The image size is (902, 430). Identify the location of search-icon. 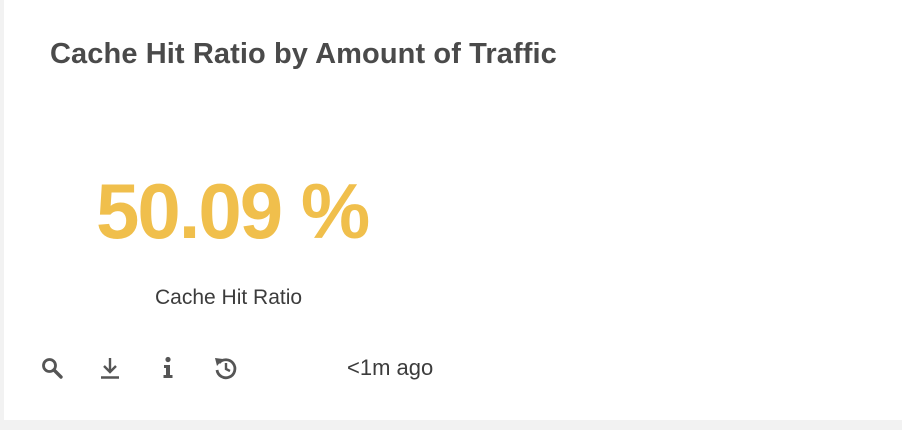
(52, 368).